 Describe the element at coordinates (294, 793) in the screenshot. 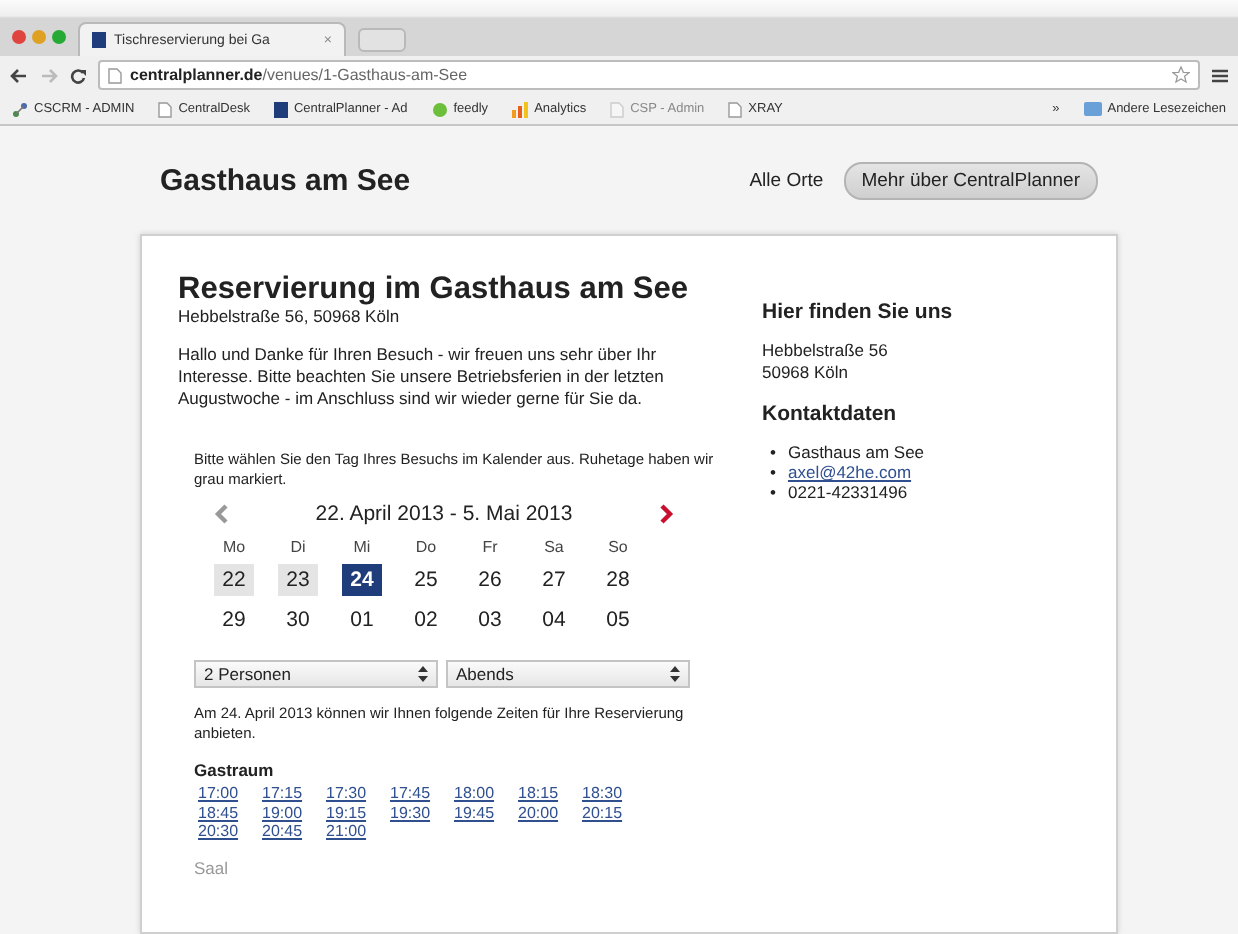

I see `time-link: 17:15` at that location.